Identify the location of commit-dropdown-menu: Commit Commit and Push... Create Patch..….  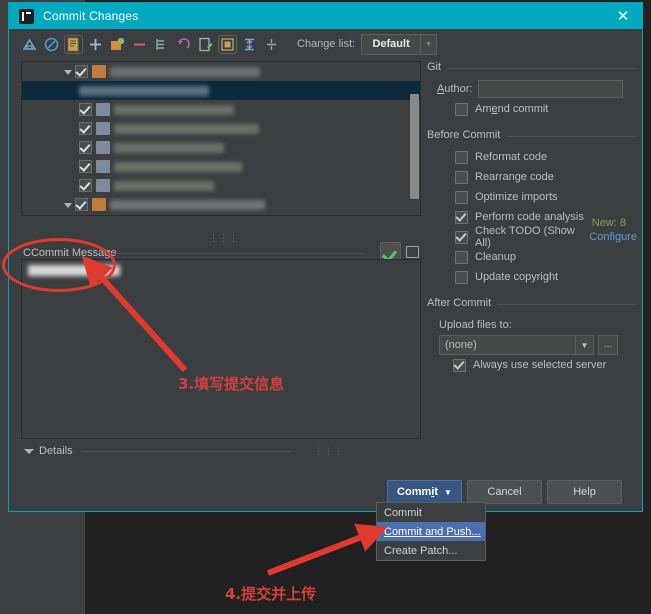
(431, 531).